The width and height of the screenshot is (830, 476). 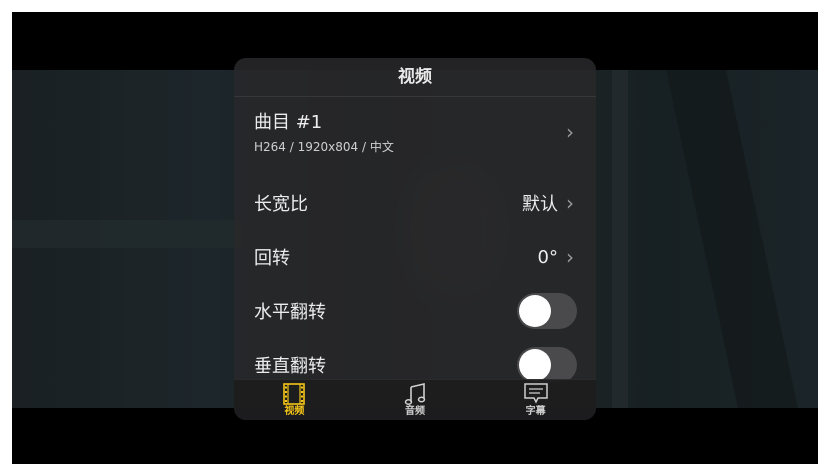 I want to click on track-row: 曲目 #1 H264 / 1920x804 / 中文 ›, so click(x=415, y=132).